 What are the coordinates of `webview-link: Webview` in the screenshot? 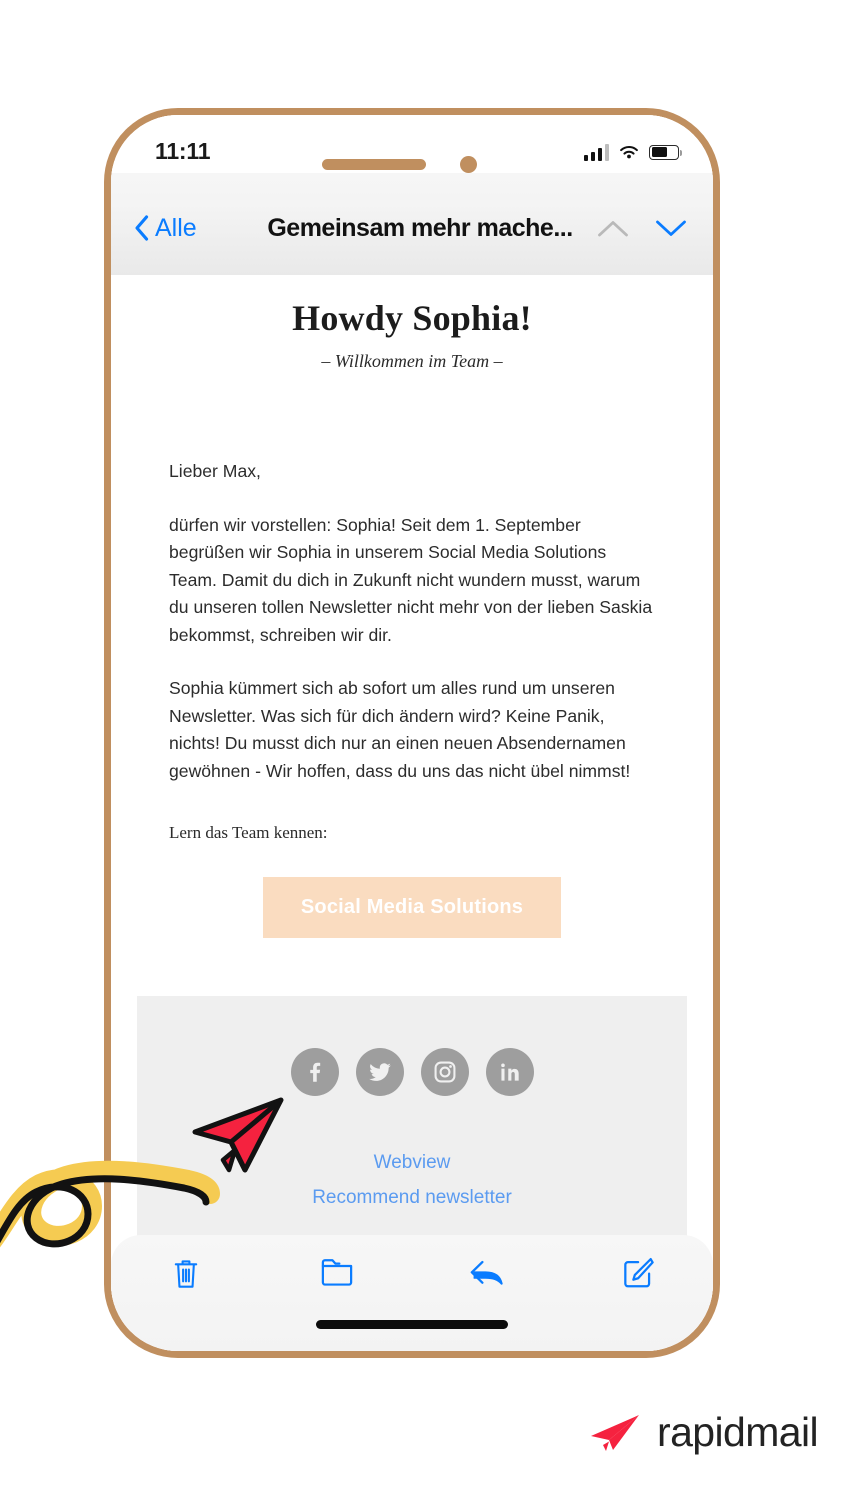 It's located at (412, 1163).